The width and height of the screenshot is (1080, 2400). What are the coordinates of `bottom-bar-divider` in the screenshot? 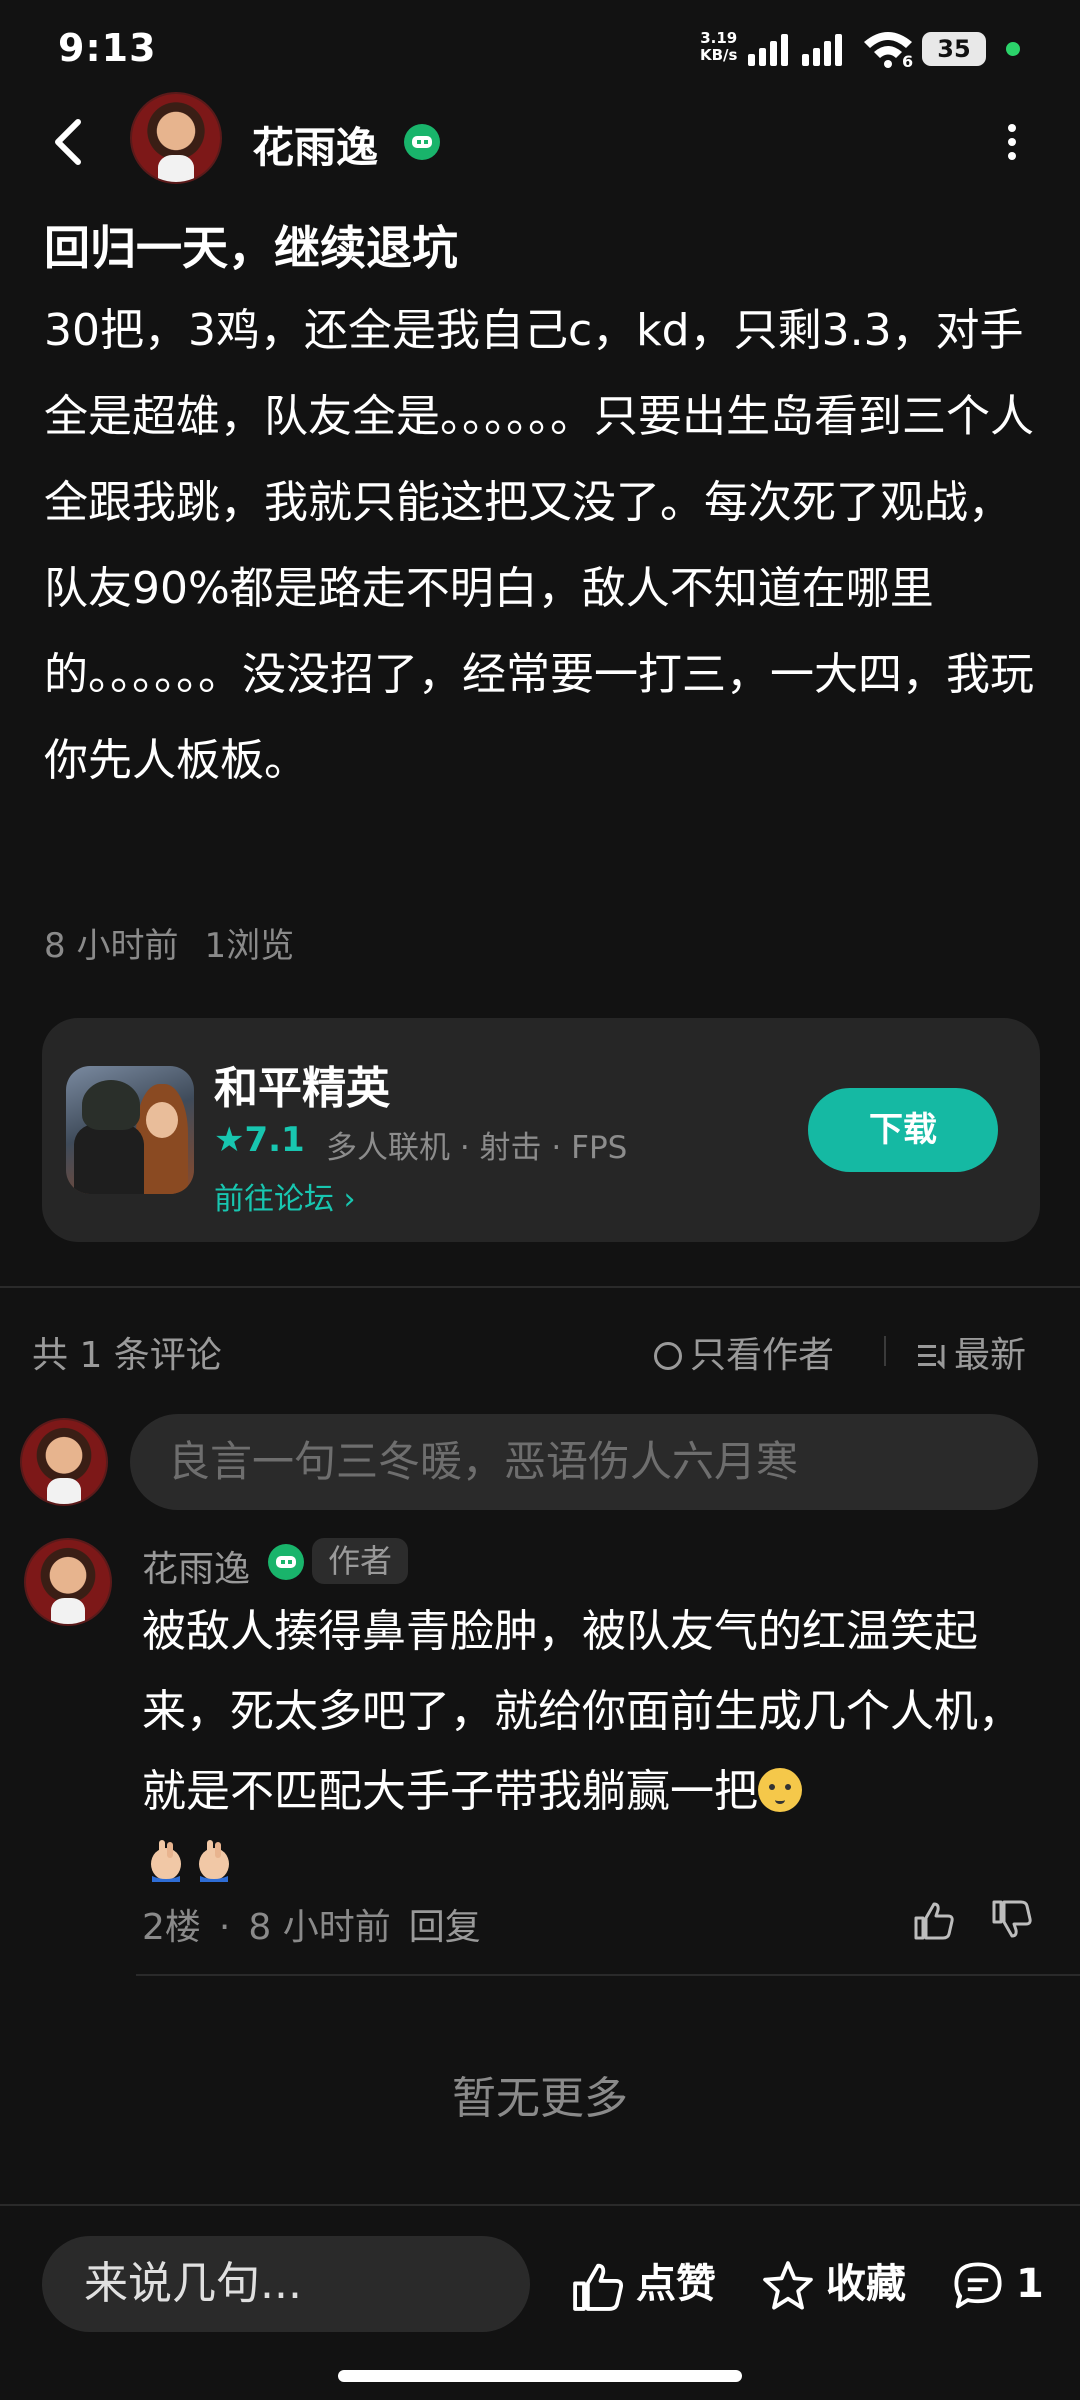 It's located at (540, 2205).